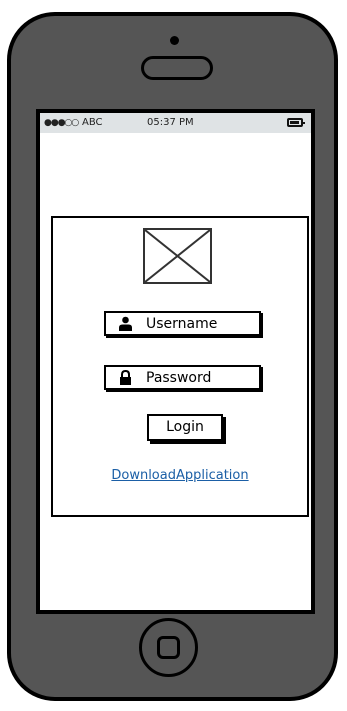 The image size is (347, 711). I want to click on username-placeholder: Username, so click(182, 324).